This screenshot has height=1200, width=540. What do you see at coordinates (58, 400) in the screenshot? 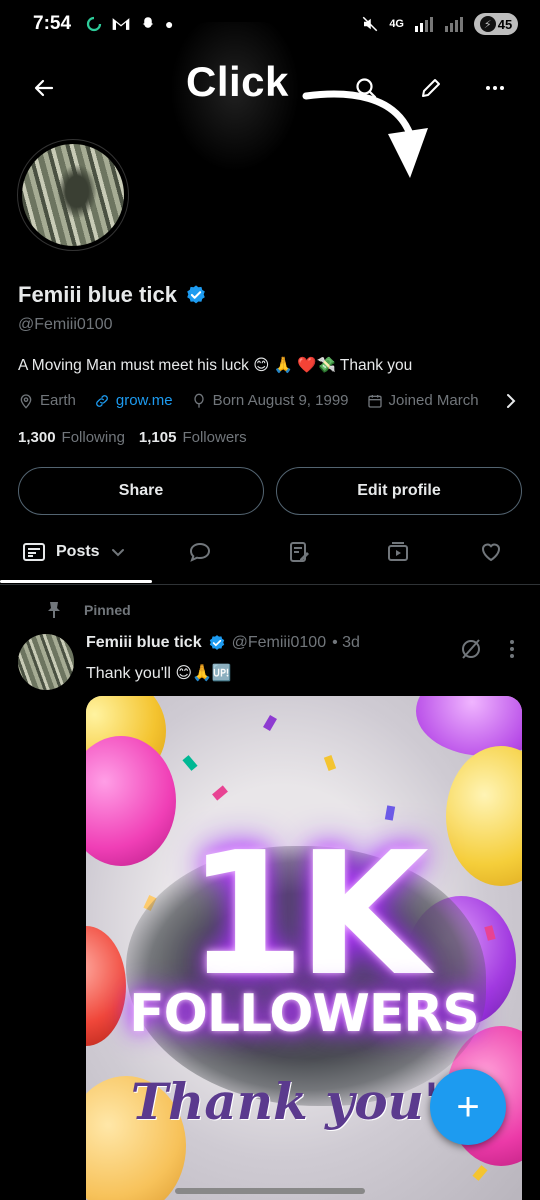
I see `location-text: Earth` at bounding box center [58, 400].